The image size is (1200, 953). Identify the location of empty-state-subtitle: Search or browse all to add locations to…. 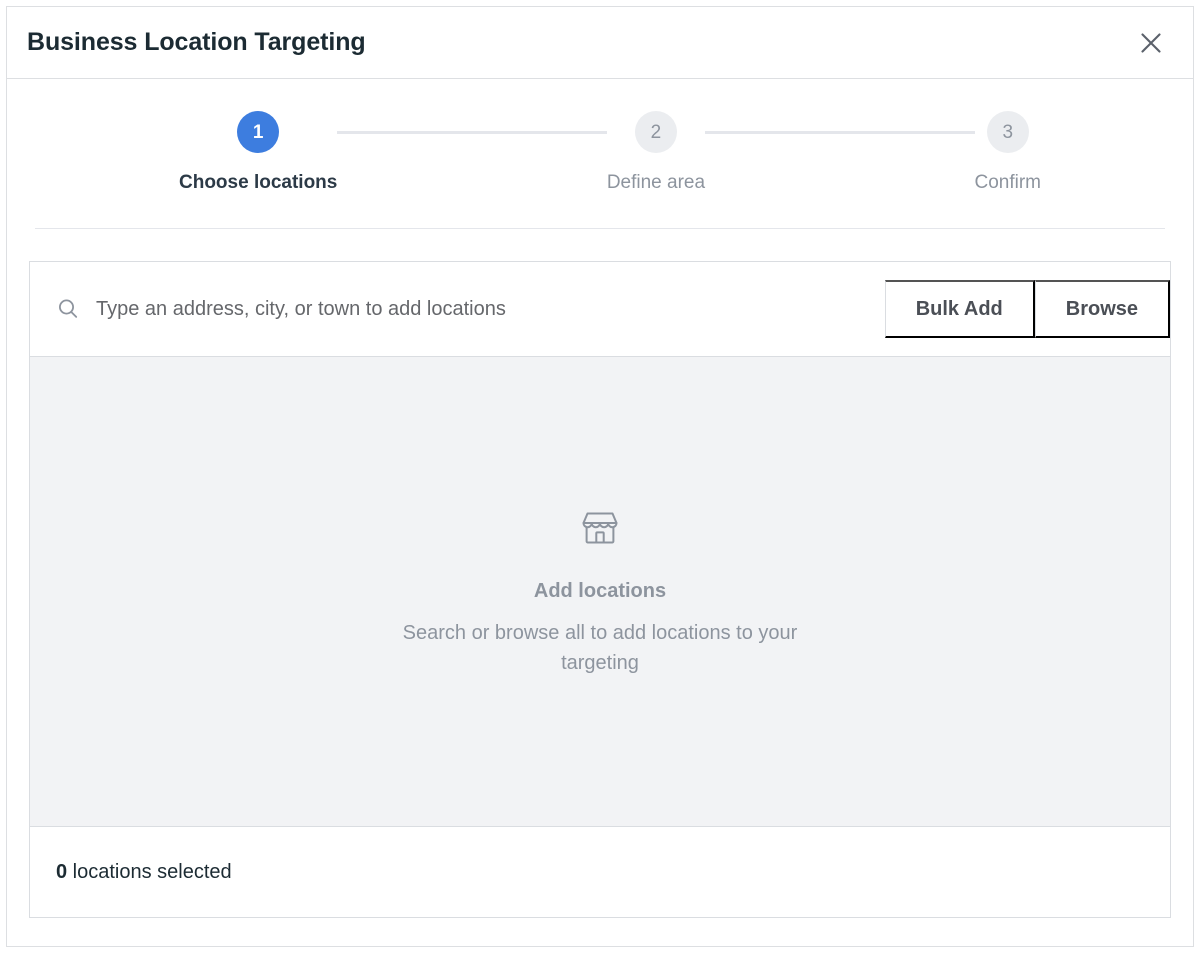
(600, 647).